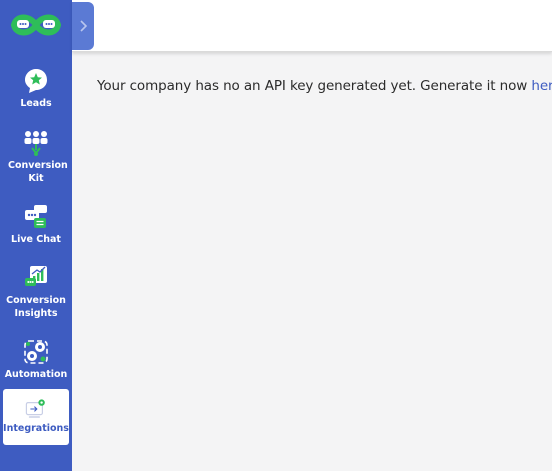 The image size is (552, 471). What do you see at coordinates (36, 143) in the screenshot?
I see `group-icon` at bounding box center [36, 143].